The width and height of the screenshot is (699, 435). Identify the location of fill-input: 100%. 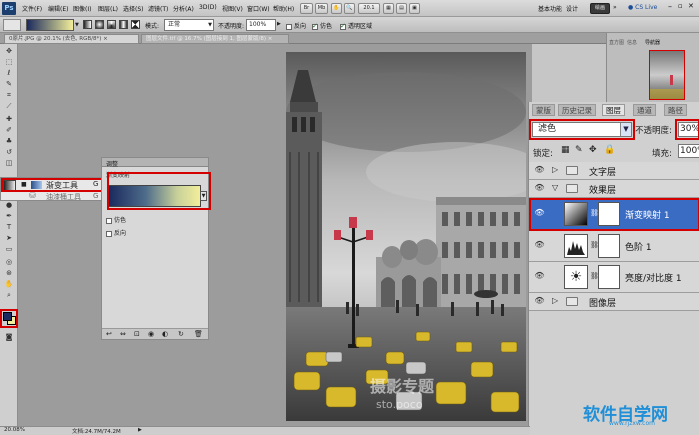
(688, 151).